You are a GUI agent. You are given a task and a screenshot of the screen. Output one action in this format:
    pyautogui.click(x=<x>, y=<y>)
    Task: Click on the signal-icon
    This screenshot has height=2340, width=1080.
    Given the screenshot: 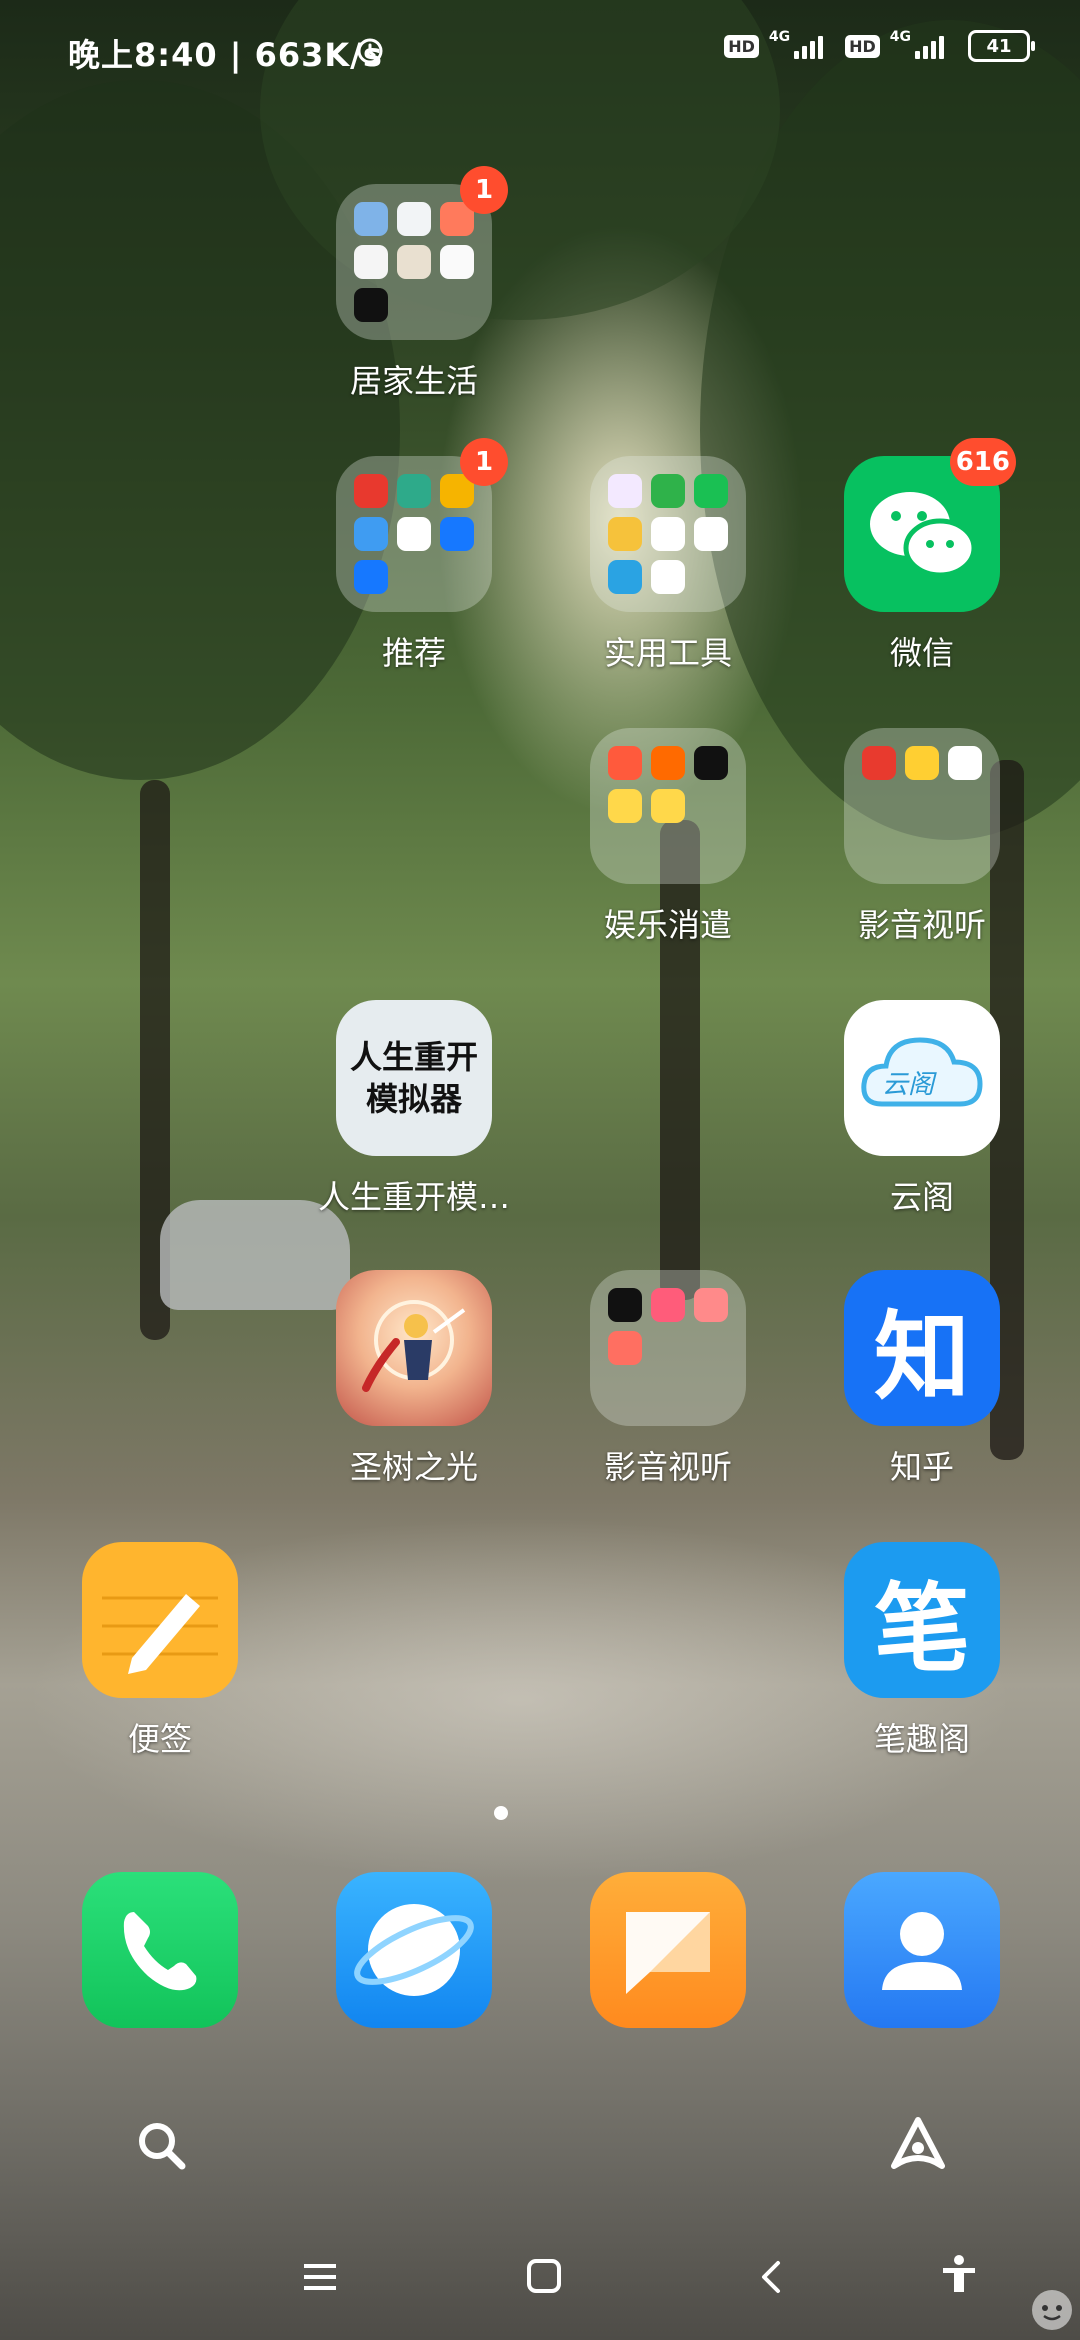 What is the action you would take?
    pyautogui.click(x=929, y=46)
    